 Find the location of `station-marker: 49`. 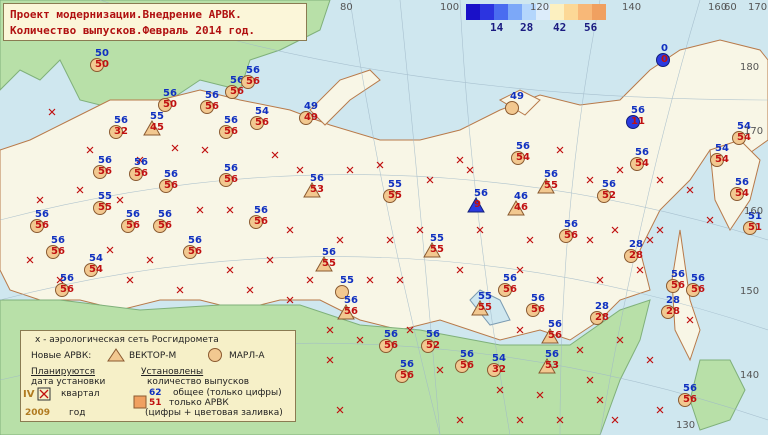

station-marker: 49 is located at coordinates (513, 104).